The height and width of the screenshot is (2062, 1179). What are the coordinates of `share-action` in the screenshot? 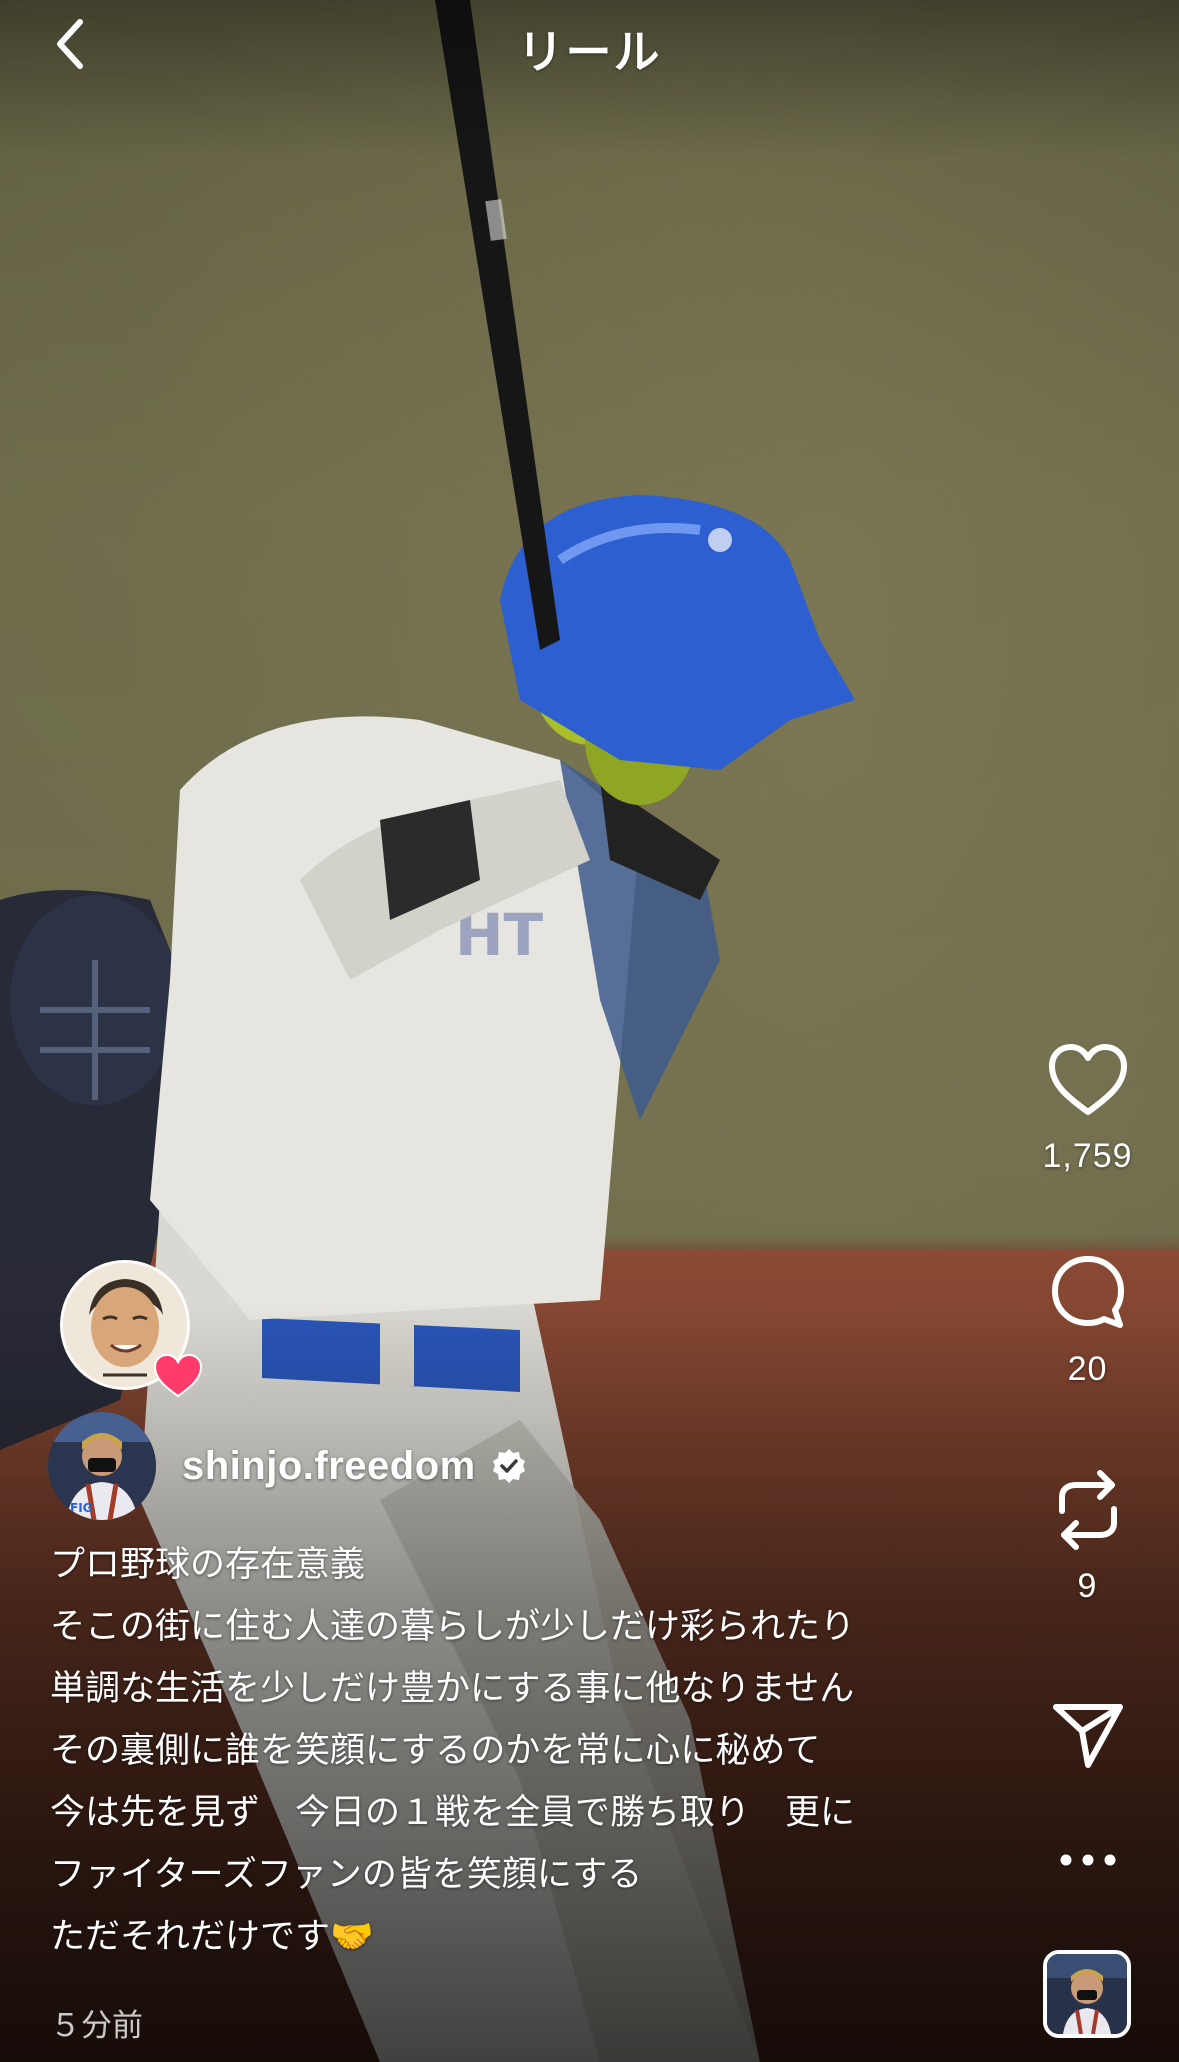 It's located at (1087, 1735).